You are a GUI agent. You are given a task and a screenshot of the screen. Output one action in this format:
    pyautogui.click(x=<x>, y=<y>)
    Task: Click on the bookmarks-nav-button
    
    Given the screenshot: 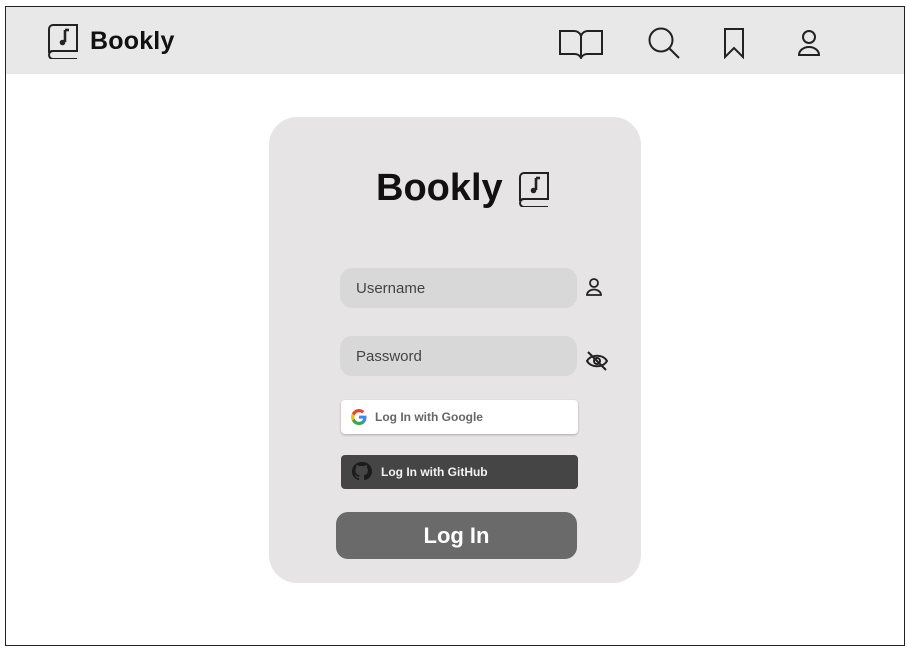 What is the action you would take?
    pyautogui.click(x=734, y=43)
    